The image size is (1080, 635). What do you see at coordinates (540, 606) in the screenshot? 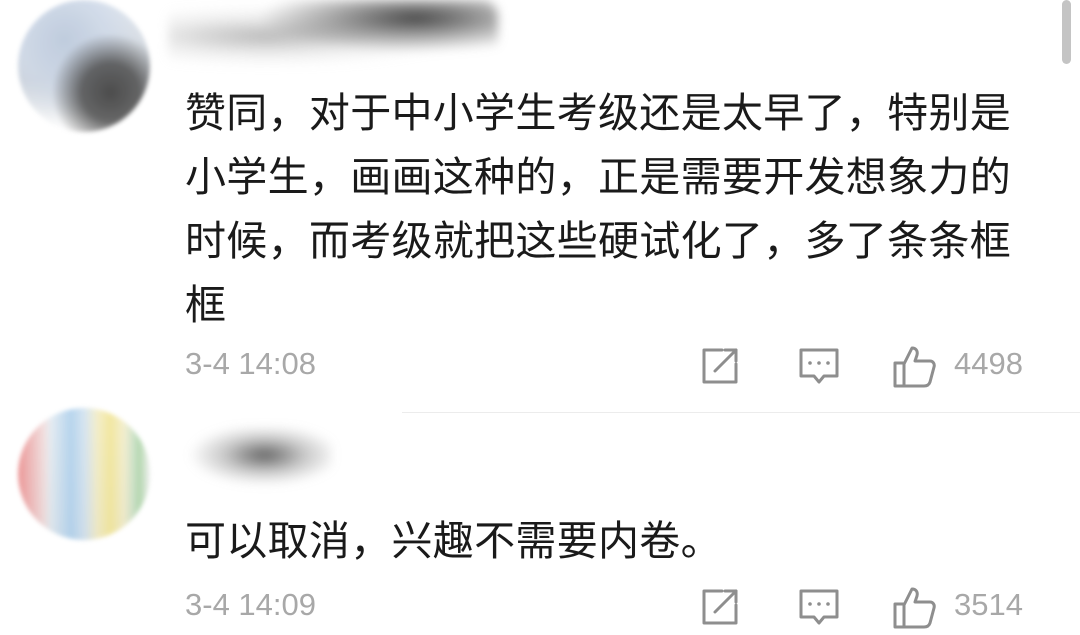
I see `comment-meta: 3-4 14:09 3514` at bounding box center [540, 606].